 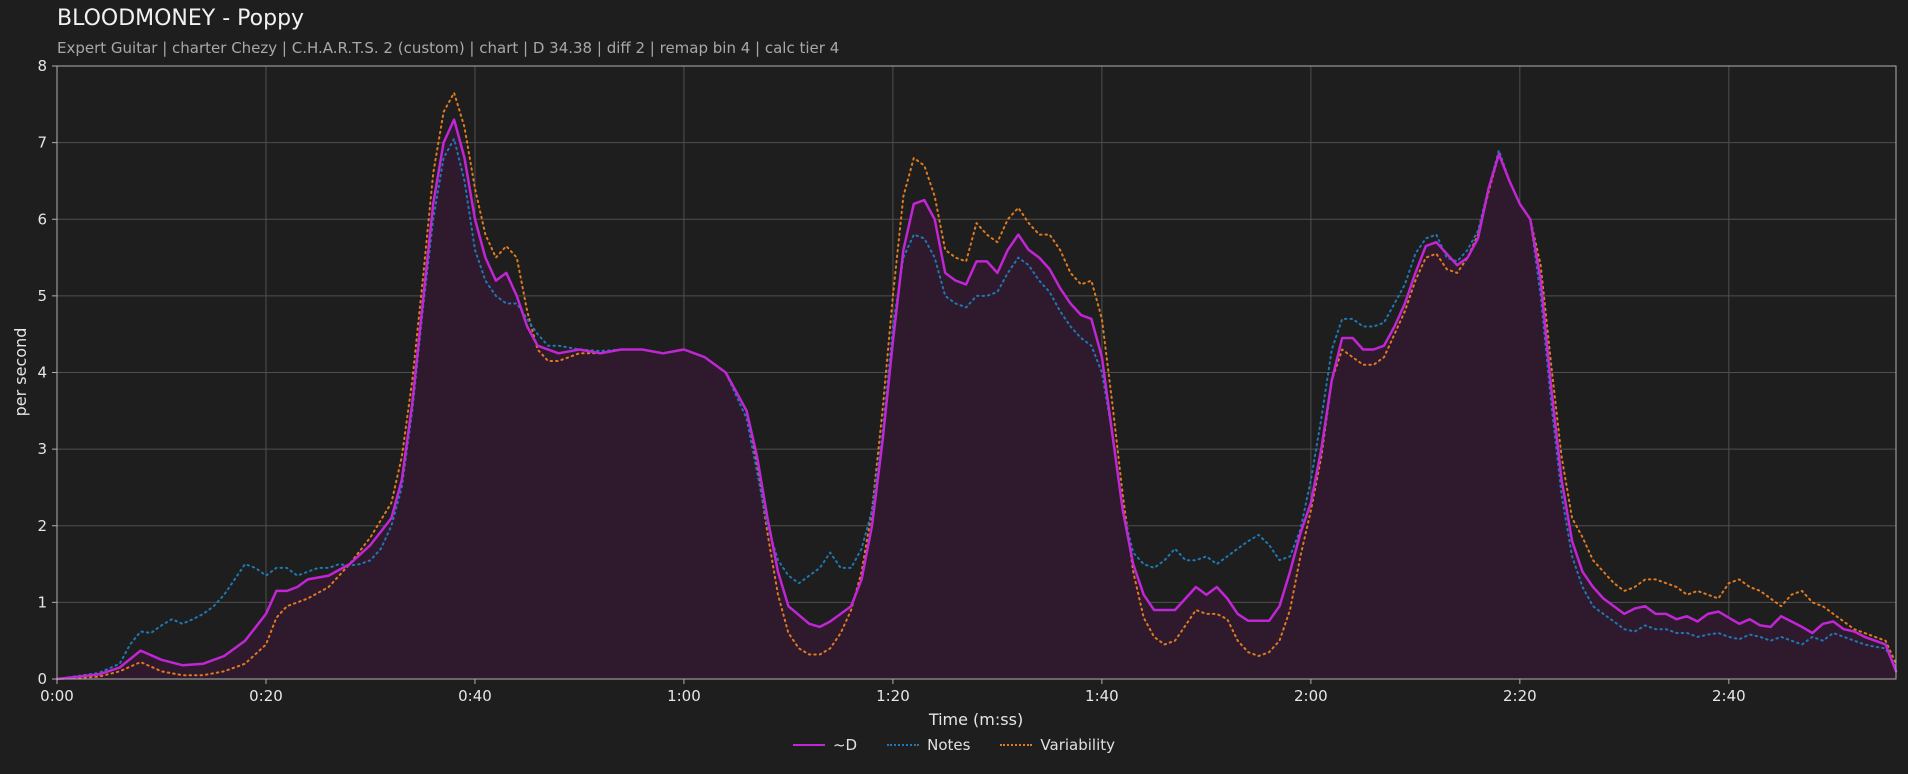 I want to click on legend-item-variability: Variability, so click(x=1057, y=745).